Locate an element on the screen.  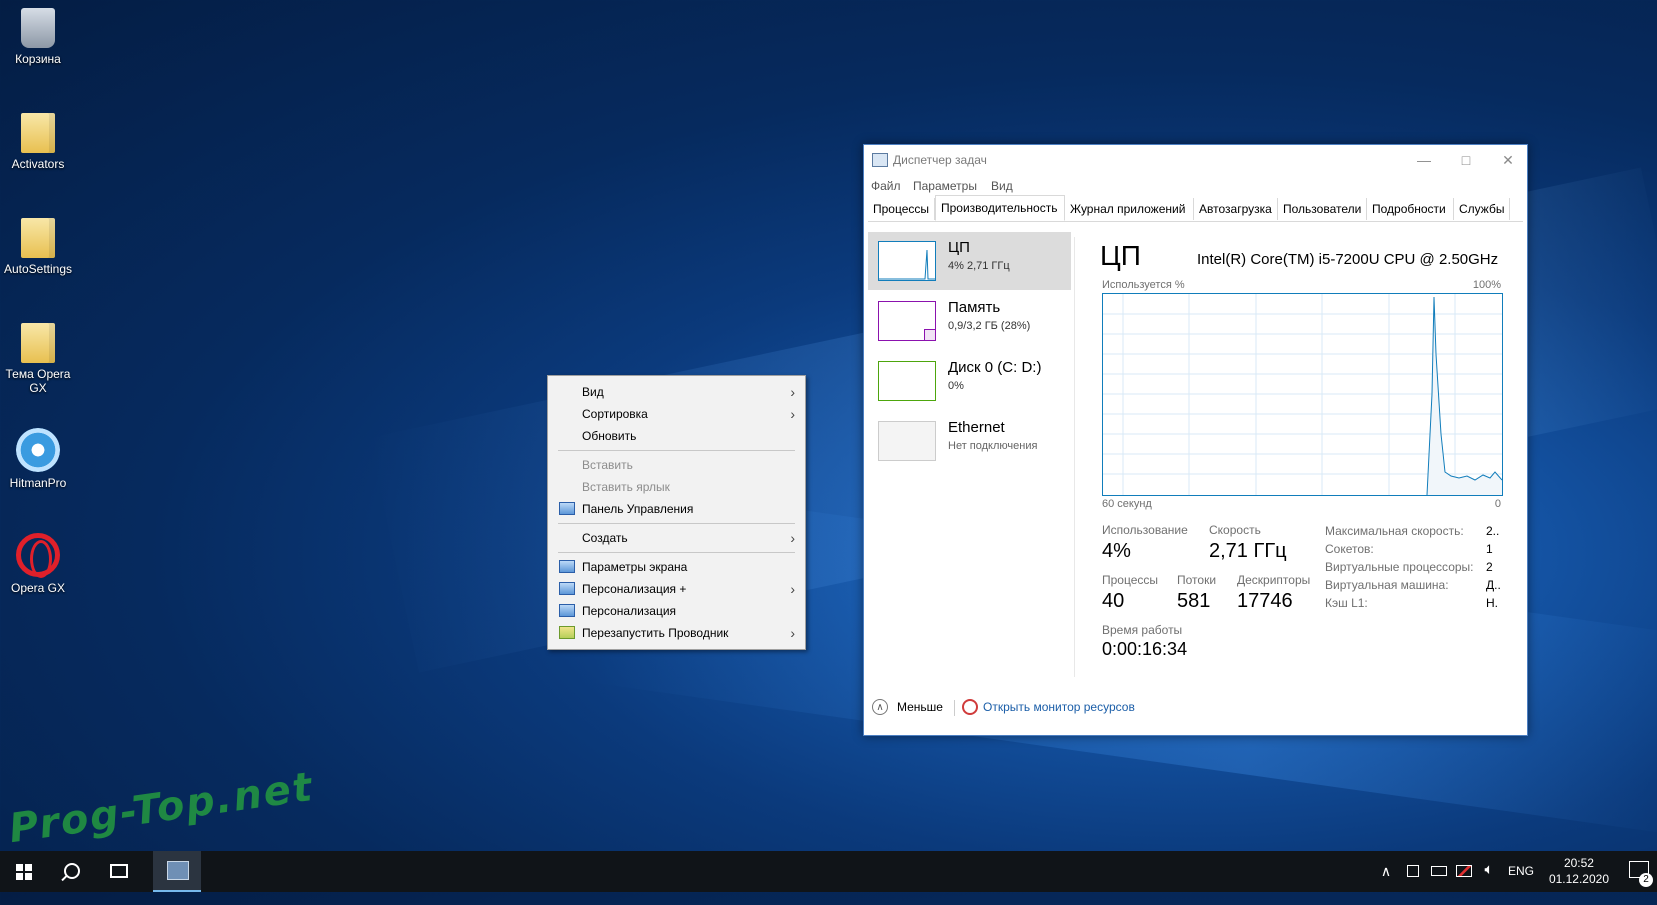
personalization-icon is located at coordinates (567, 588).